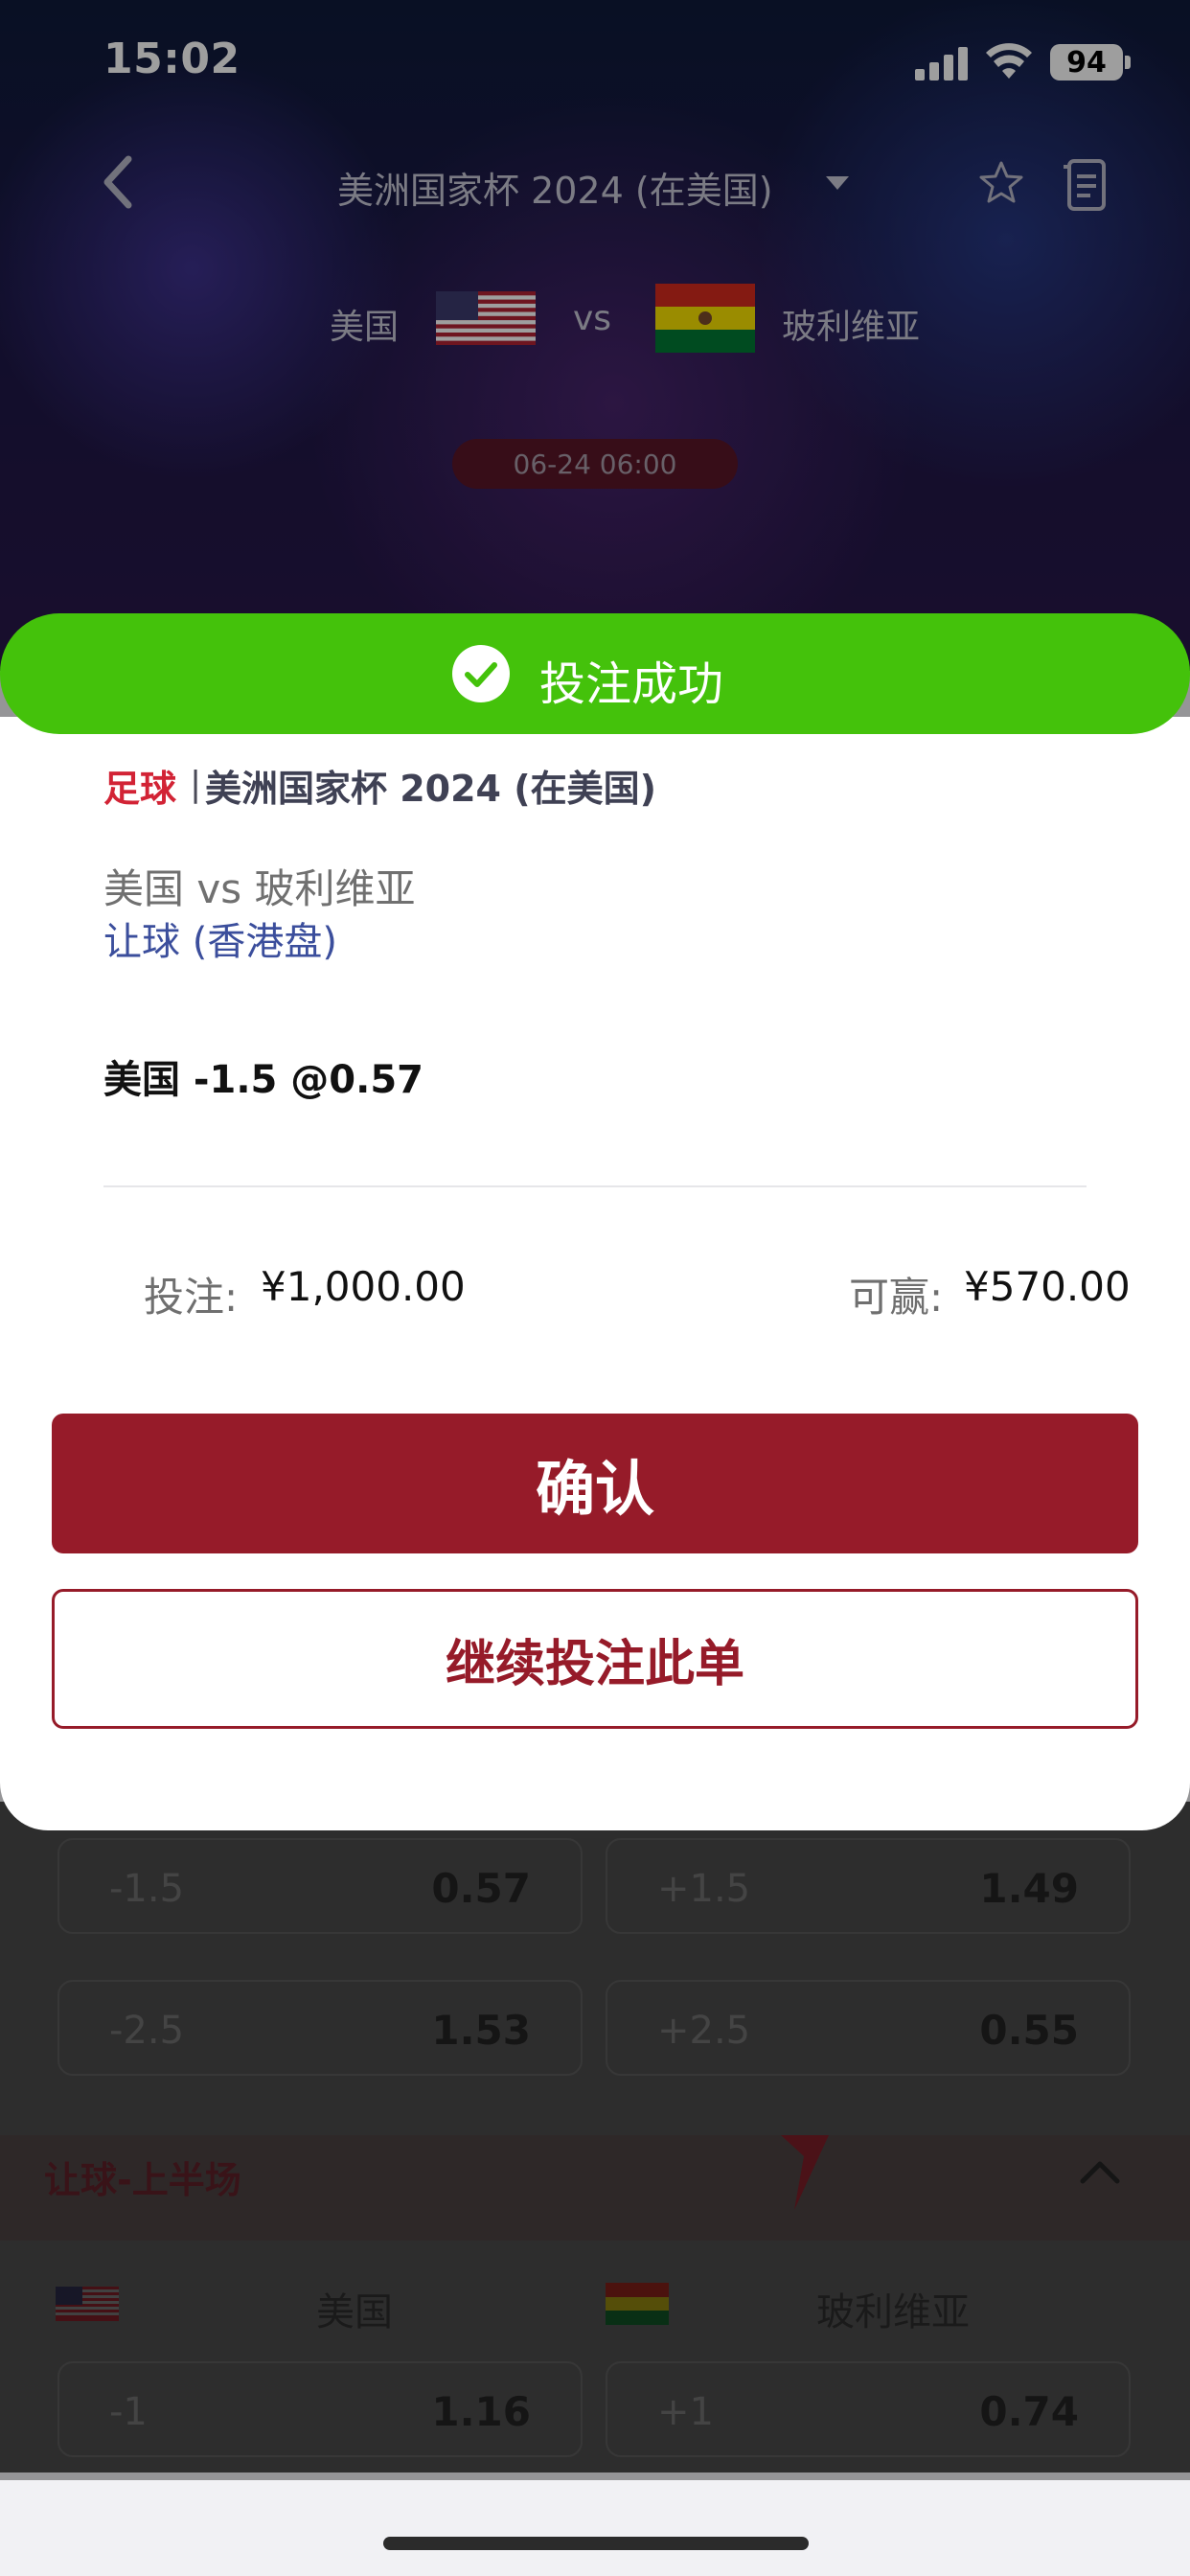 The image size is (1190, 2576). What do you see at coordinates (595, 1659) in the screenshot?
I see `continue-betting-button: 继续投注此单` at bounding box center [595, 1659].